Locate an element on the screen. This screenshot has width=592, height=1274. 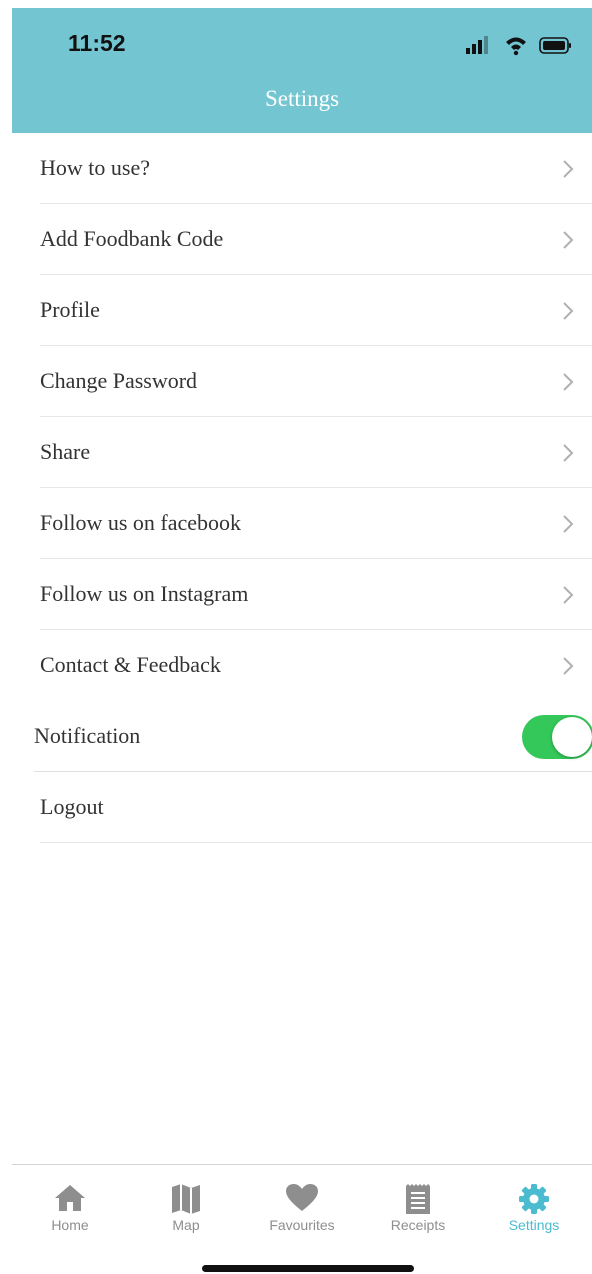
map-icon is located at coordinates (186, 1199).